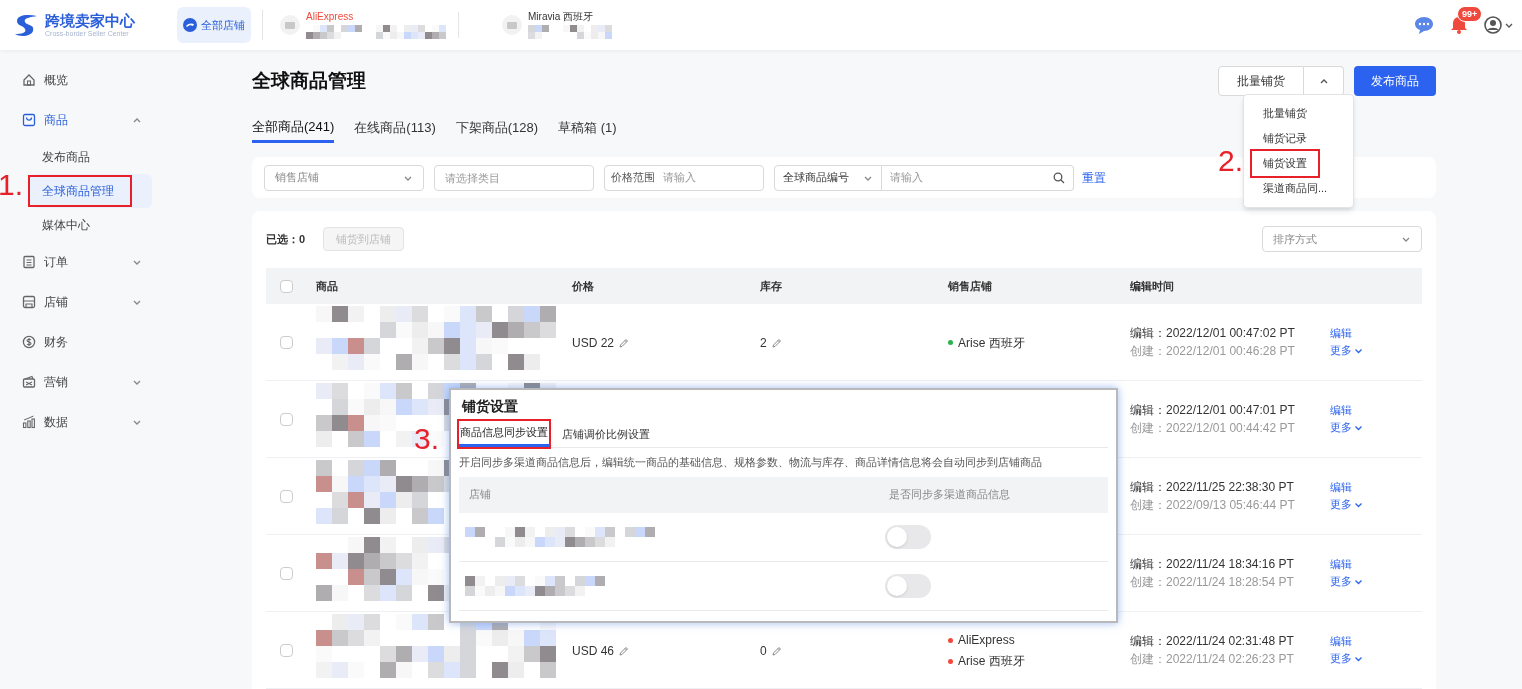  Describe the element at coordinates (80, 382) in the screenshot. I see `sidebar-item: 营销` at that location.